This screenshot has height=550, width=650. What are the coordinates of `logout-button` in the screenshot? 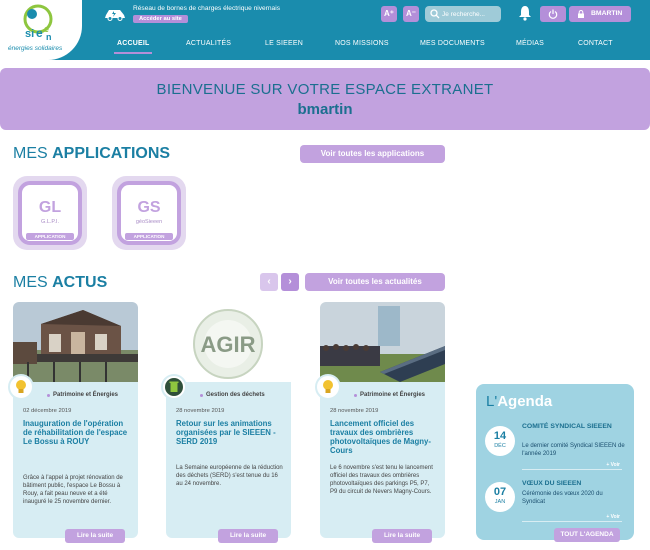 It's located at (553, 14).